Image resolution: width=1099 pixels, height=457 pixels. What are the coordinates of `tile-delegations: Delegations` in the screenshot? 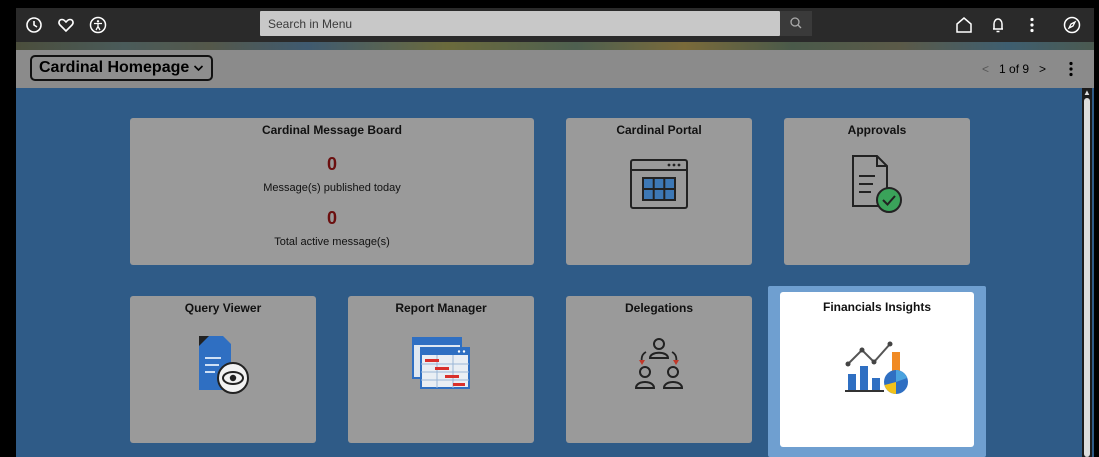 It's located at (659, 369).